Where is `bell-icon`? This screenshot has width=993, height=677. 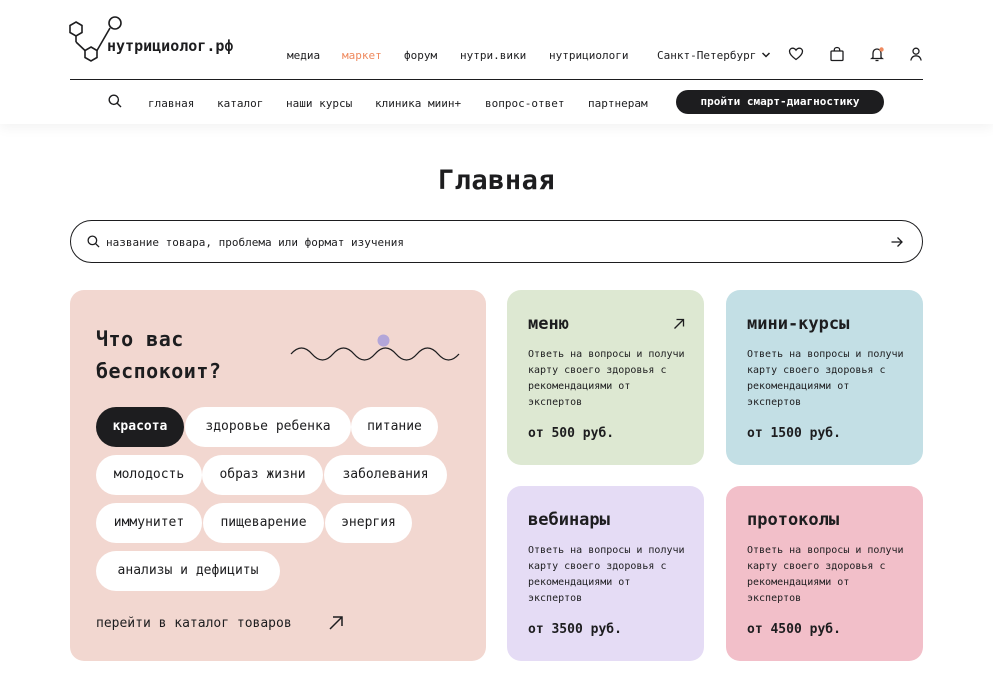
bell-icon is located at coordinates (877, 54).